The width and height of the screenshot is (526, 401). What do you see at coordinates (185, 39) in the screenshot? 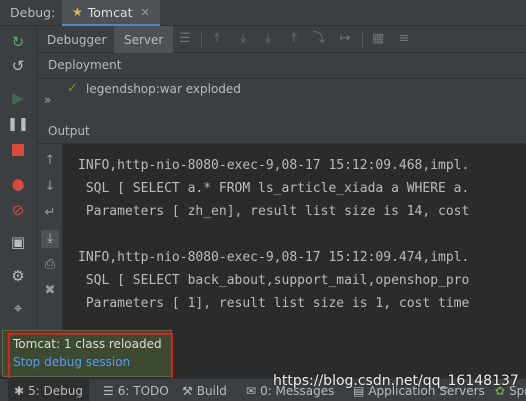
I see `frames-icon: ☰` at bounding box center [185, 39].